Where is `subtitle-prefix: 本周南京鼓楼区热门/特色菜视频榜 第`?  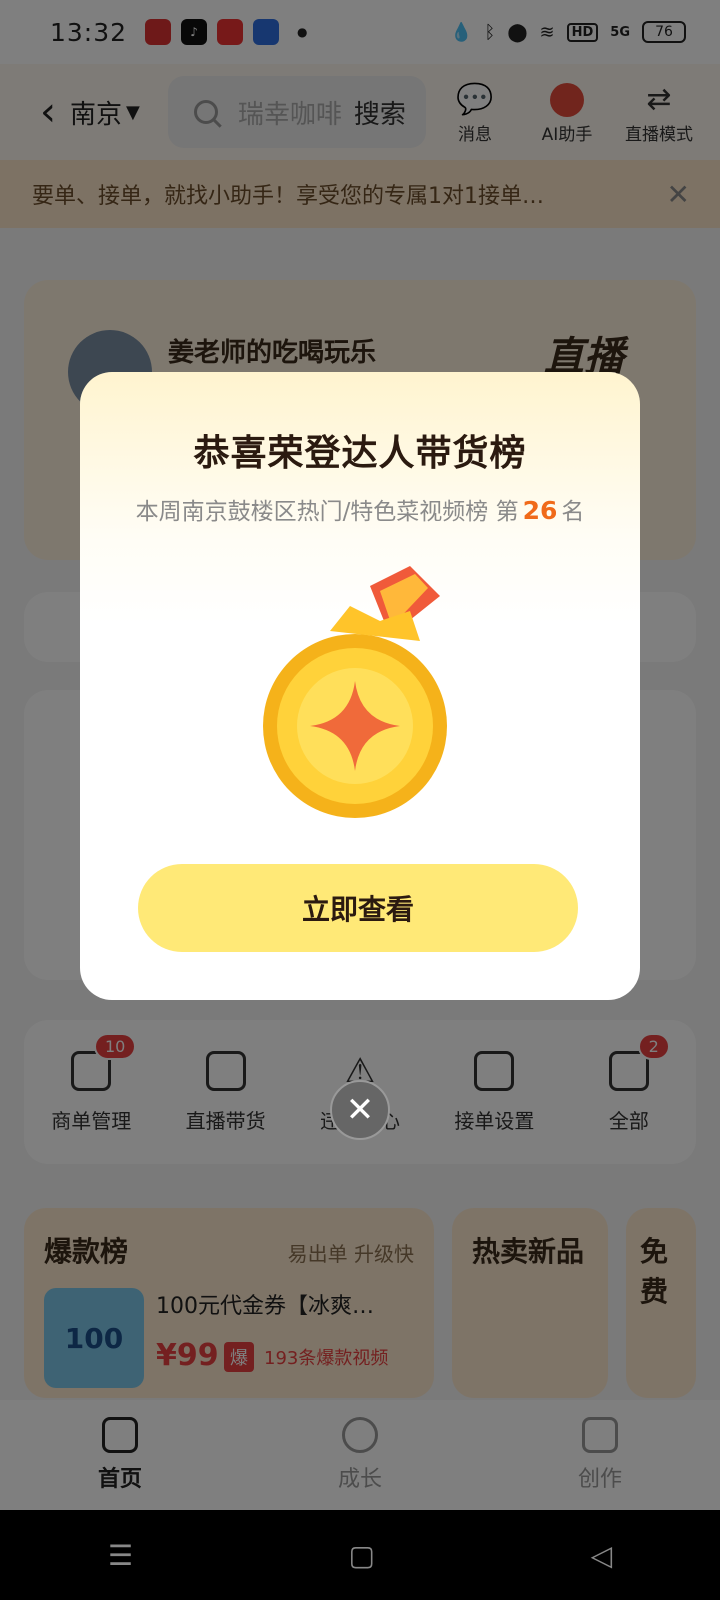 subtitle-prefix: 本周南京鼓楼区热门/特色菜视频榜 第 is located at coordinates (327, 512).